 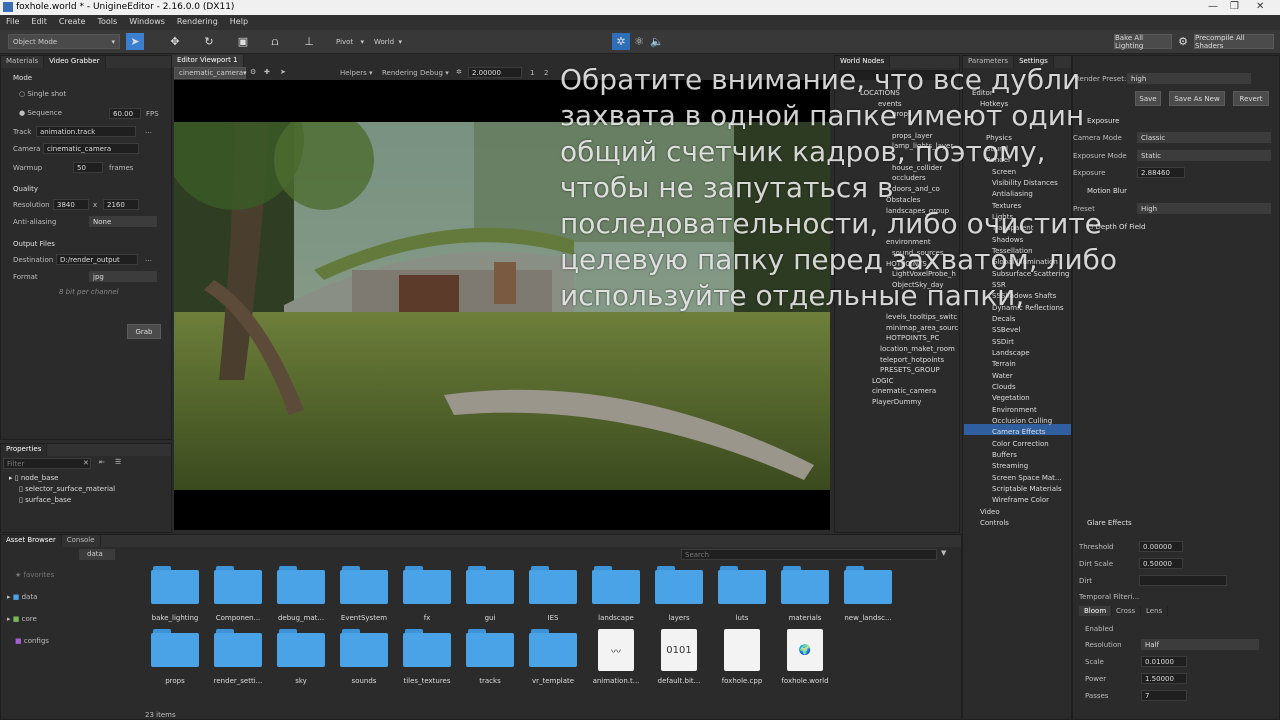 I want to click on tab-bloom: Bloom, so click(x=1096, y=611).